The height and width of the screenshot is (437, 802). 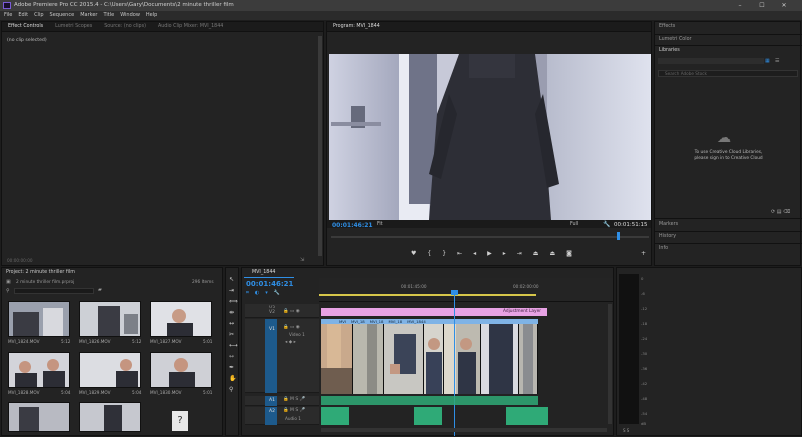 What do you see at coordinates (38, 15) in the screenshot?
I see `menu-clip: Clip` at bounding box center [38, 15].